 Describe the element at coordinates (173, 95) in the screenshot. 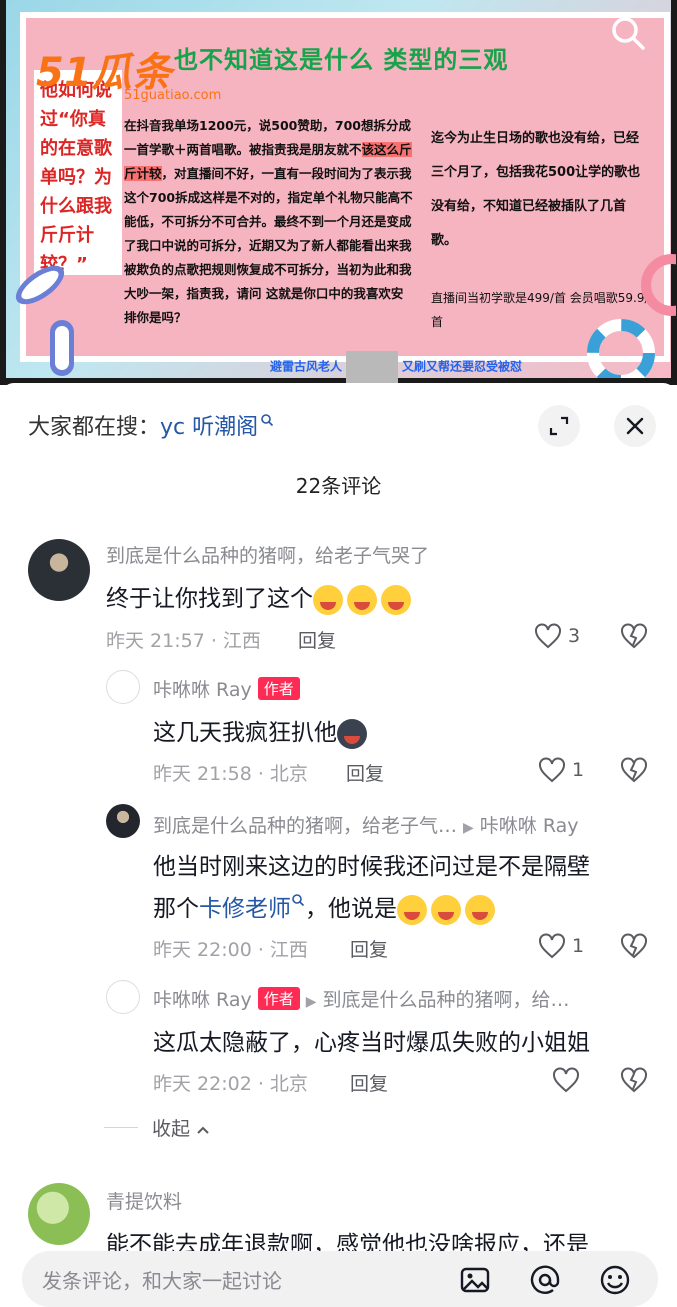

I see `watermark-url: 51guatiao.com` at that location.